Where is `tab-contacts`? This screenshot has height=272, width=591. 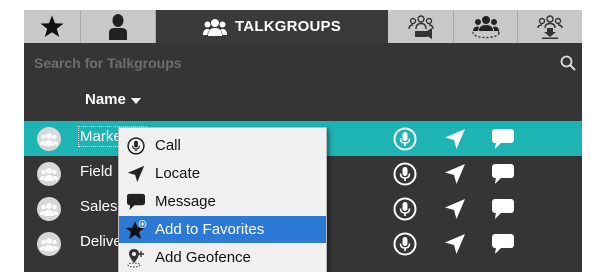
tab-contacts is located at coordinates (118, 26).